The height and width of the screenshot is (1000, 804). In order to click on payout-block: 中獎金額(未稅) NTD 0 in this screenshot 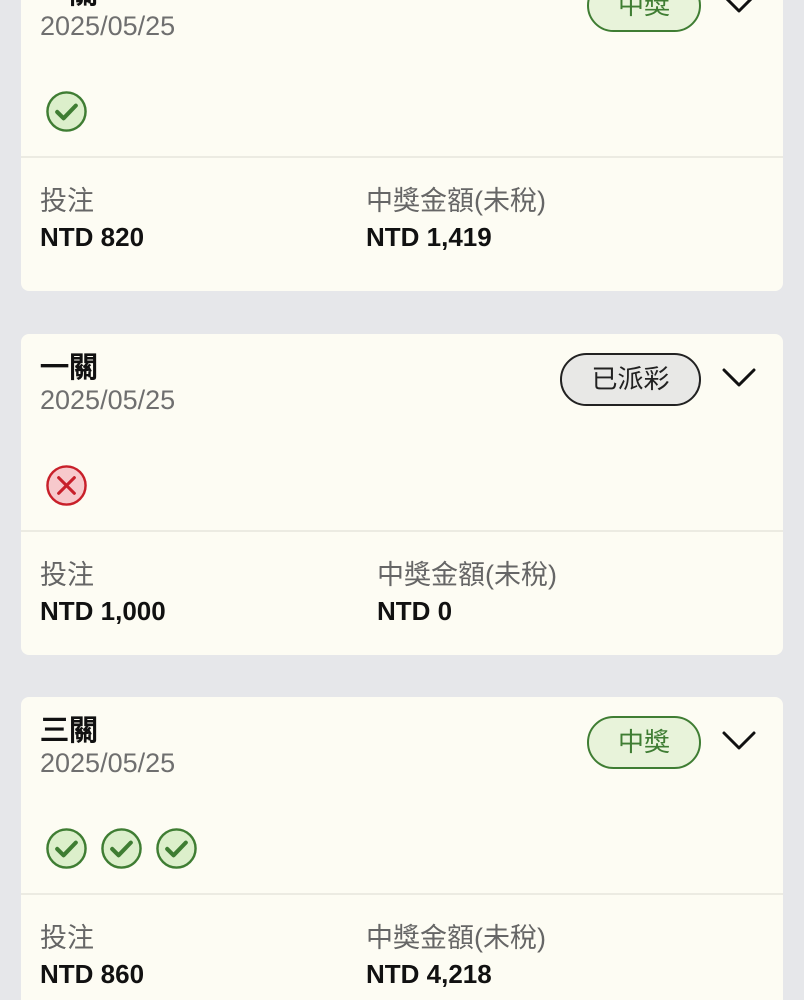, I will do `click(467, 593)`.